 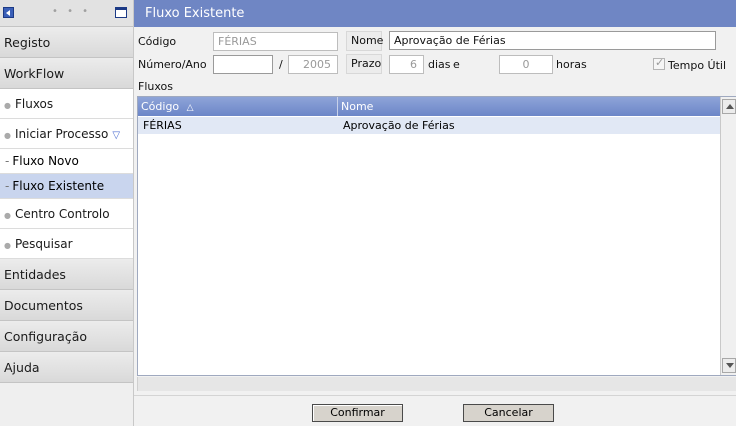 I want to click on sidebar-category-documentos: Documentos, so click(x=66, y=305).